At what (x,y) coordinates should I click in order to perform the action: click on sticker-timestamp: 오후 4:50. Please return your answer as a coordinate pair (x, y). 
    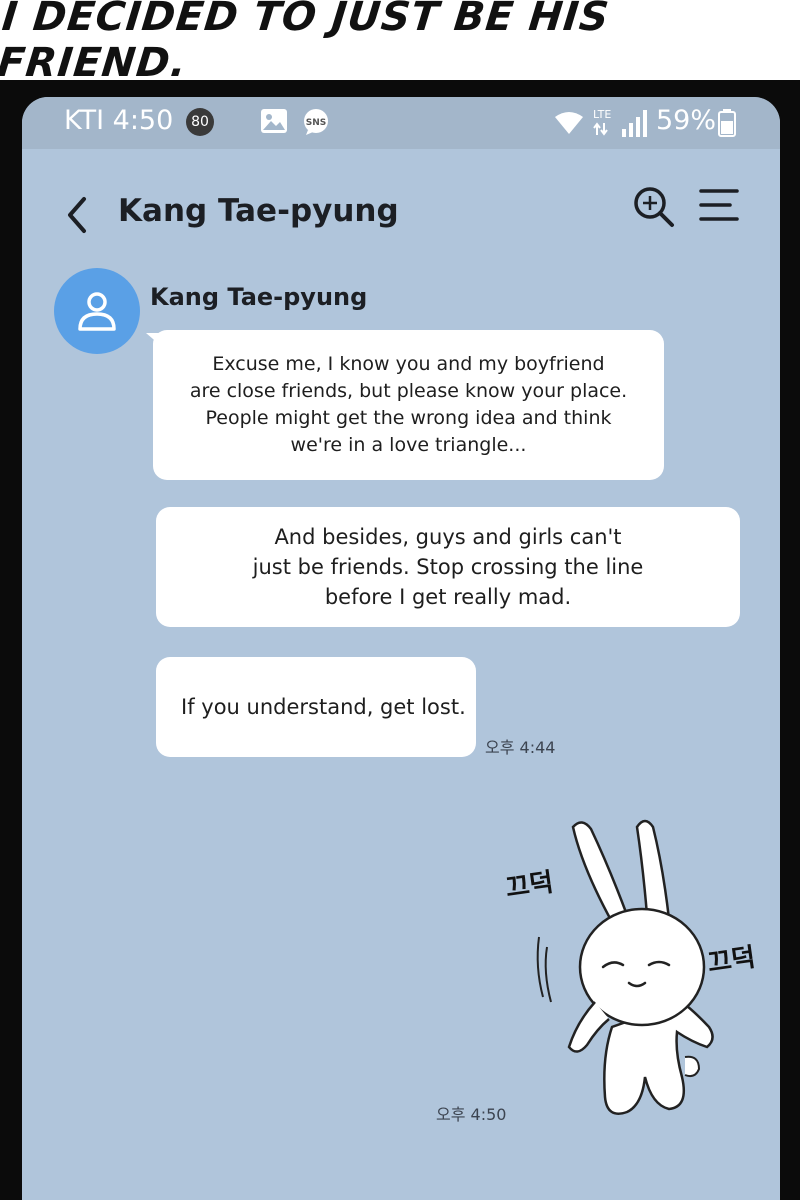
    Looking at the image, I should click on (471, 1114).